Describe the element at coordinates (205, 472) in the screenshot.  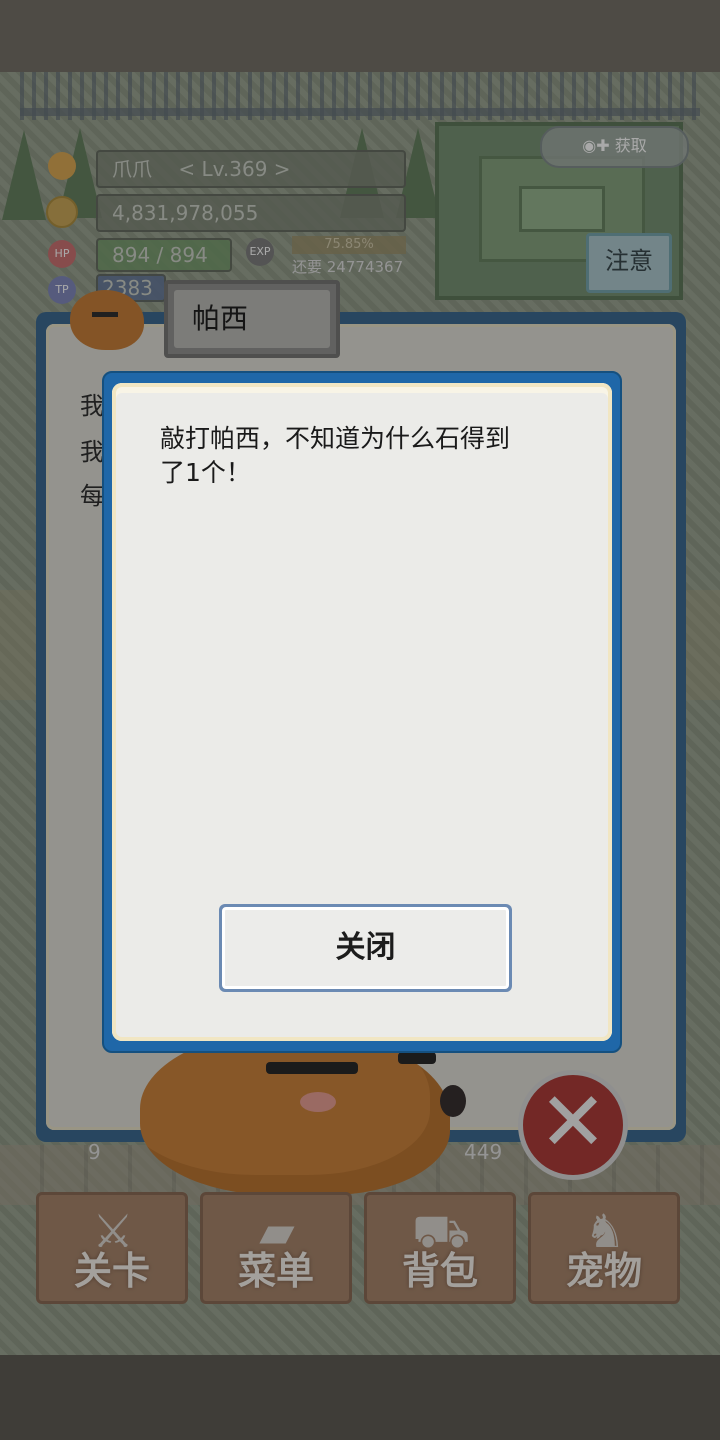
I see `popup-message-line: 了1个！` at that location.